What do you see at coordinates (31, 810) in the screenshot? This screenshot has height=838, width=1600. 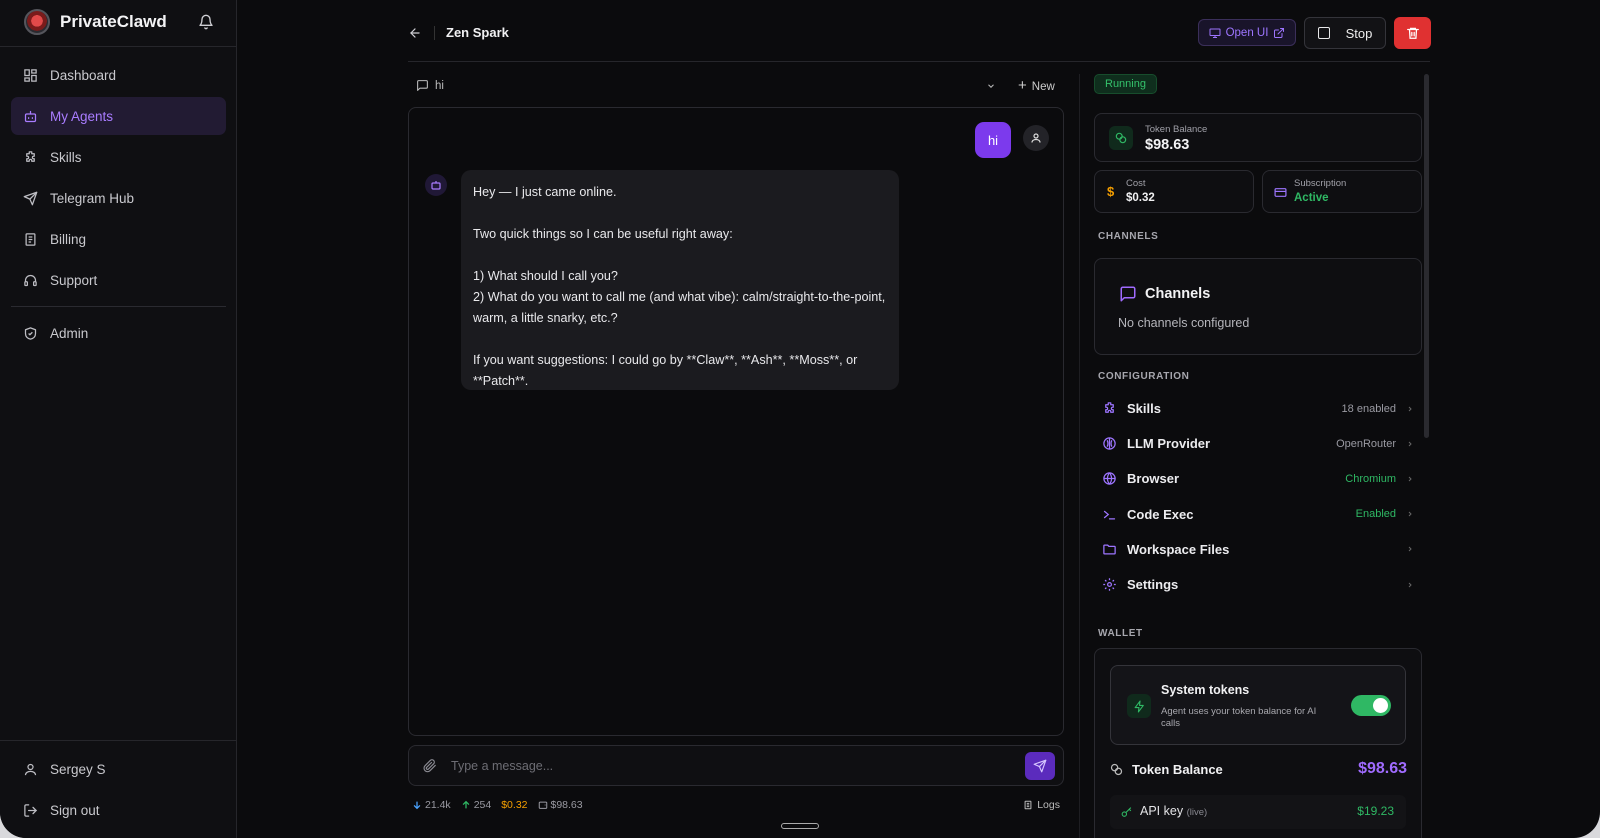 I see `logout-icon` at bounding box center [31, 810].